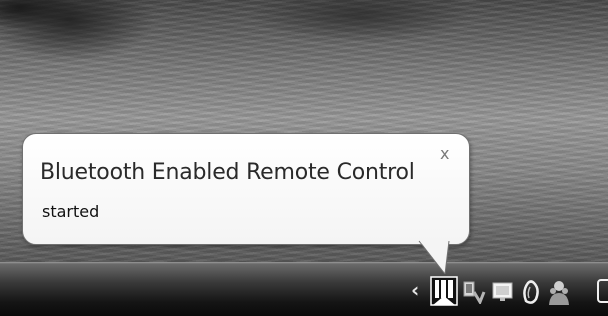 The height and width of the screenshot is (316, 608). I want to click on bluetooth-remote-icon, so click(444, 291).